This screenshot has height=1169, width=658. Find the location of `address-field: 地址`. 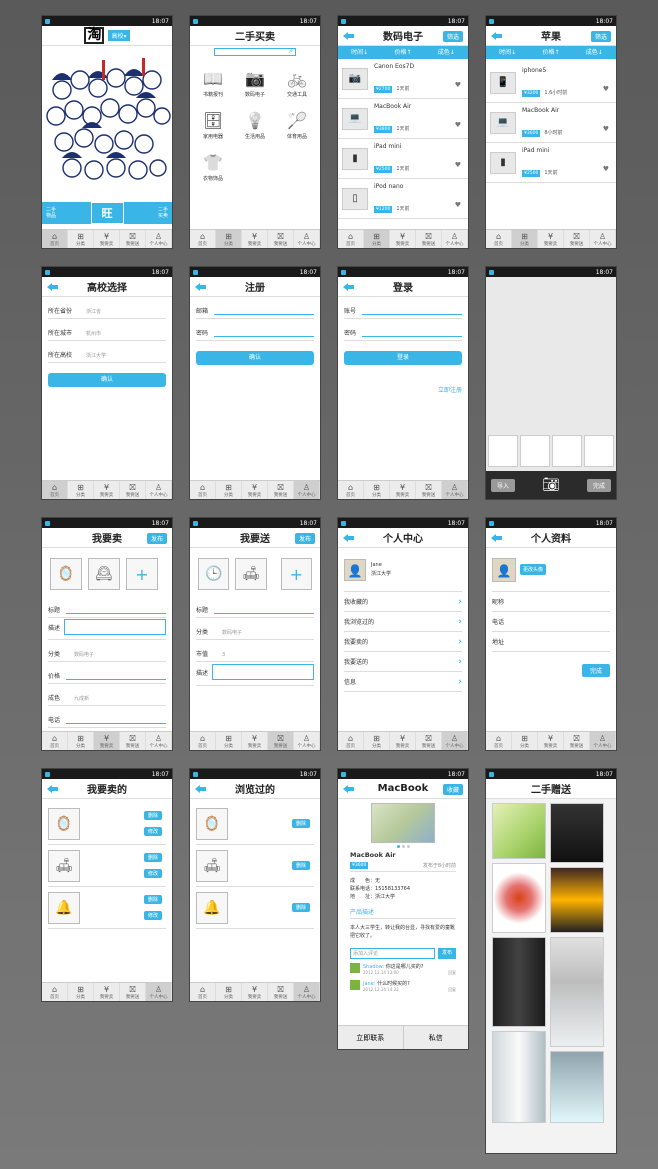

address-field: 地址 is located at coordinates (551, 642).